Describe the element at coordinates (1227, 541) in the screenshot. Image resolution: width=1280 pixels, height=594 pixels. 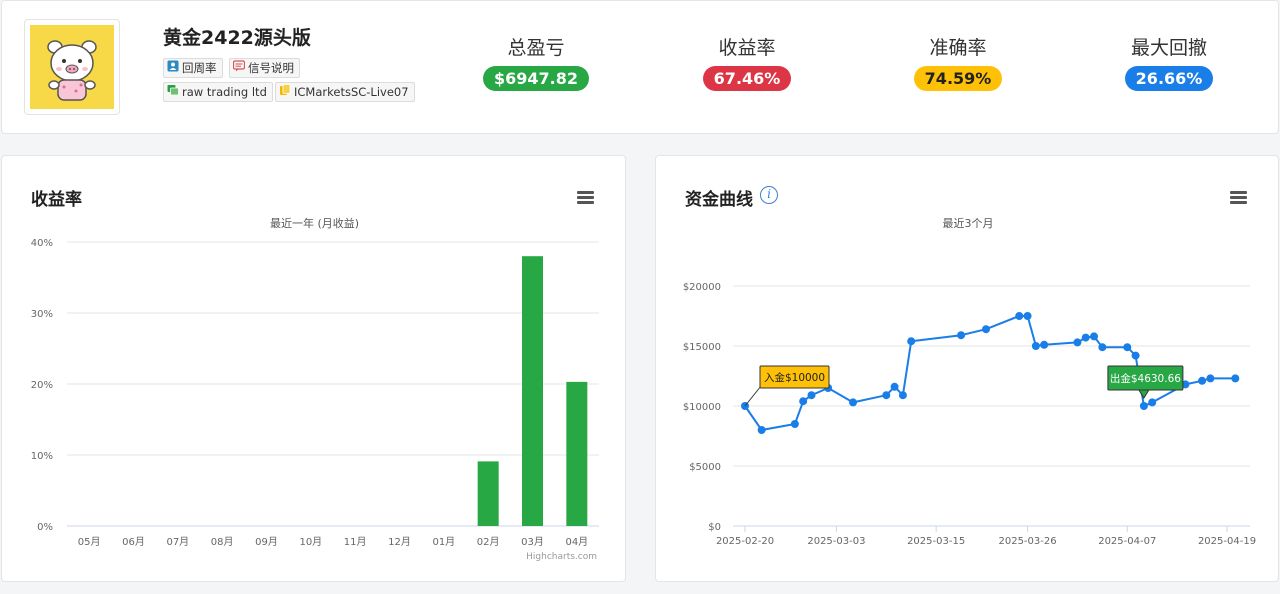
I see `x-tick-label: 2025-04-19` at that location.